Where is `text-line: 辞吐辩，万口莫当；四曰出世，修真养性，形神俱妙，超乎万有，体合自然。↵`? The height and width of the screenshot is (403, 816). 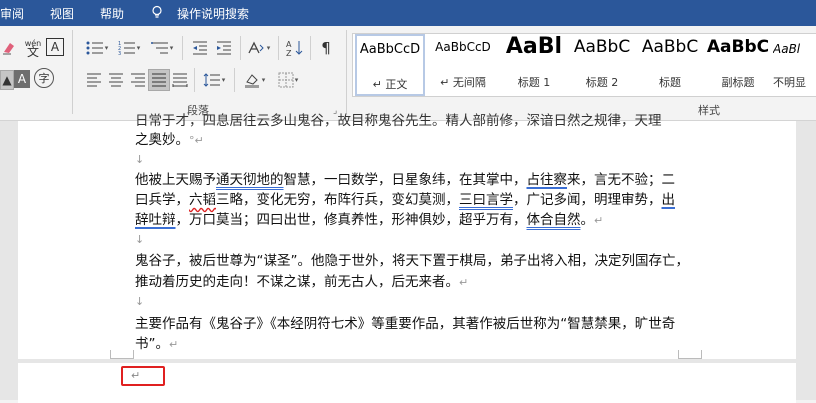 text-line: 辞吐辩，万口莫当；四曰出世，修真养性，形神俱妙，超乎万有，体合自然。↵ is located at coordinates (369, 220).